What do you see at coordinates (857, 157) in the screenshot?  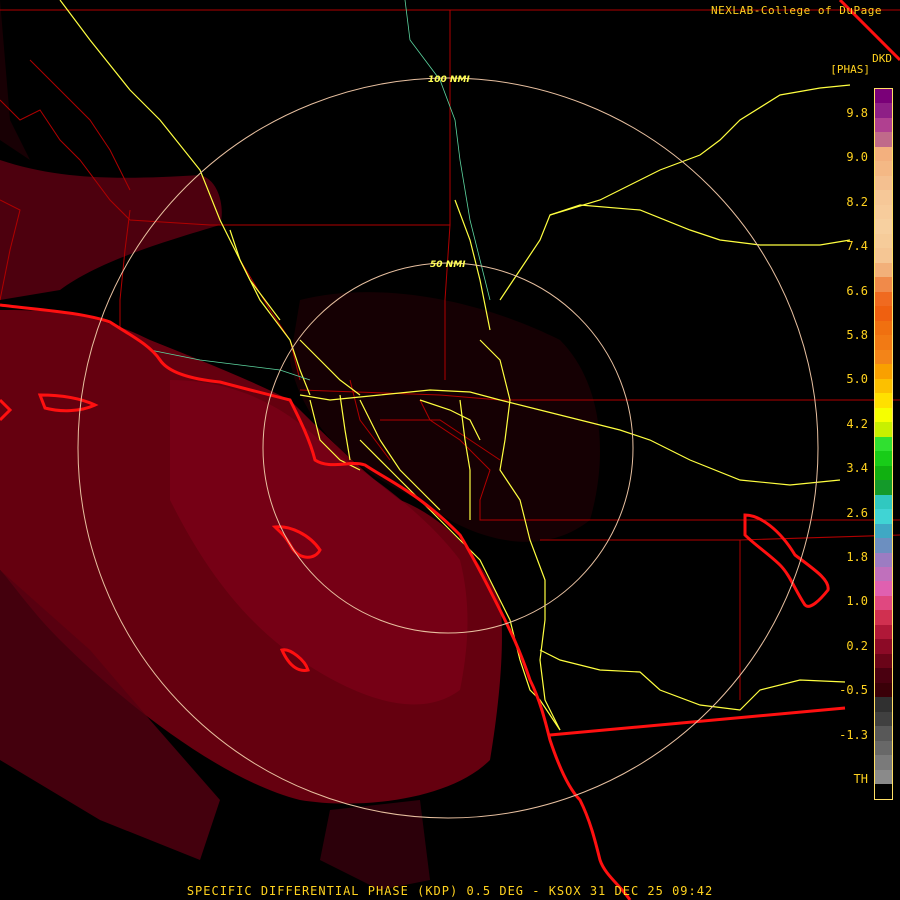 I see `legend-tick-label: 9.0` at bounding box center [857, 157].